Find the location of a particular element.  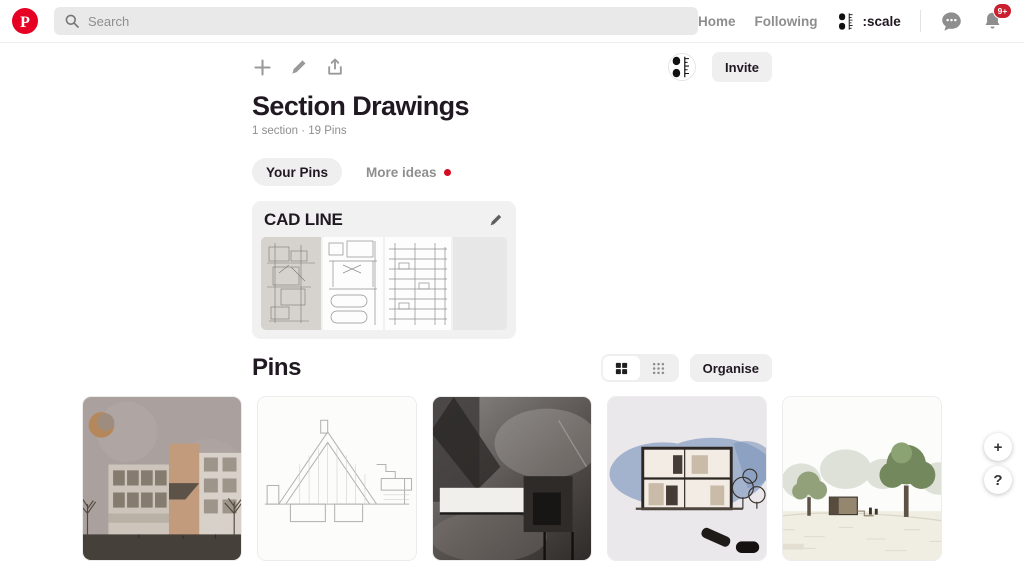

board-actions-row: Invite is located at coordinates (512, 67).